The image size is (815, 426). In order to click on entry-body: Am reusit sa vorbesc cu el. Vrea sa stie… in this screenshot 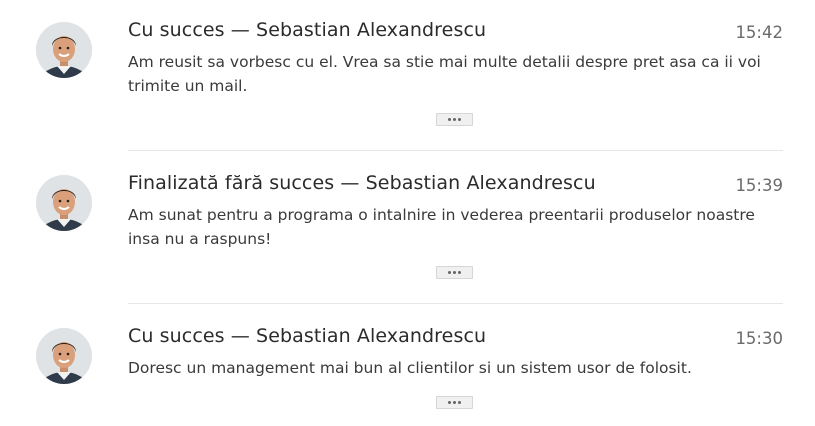, I will do `click(444, 74)`.